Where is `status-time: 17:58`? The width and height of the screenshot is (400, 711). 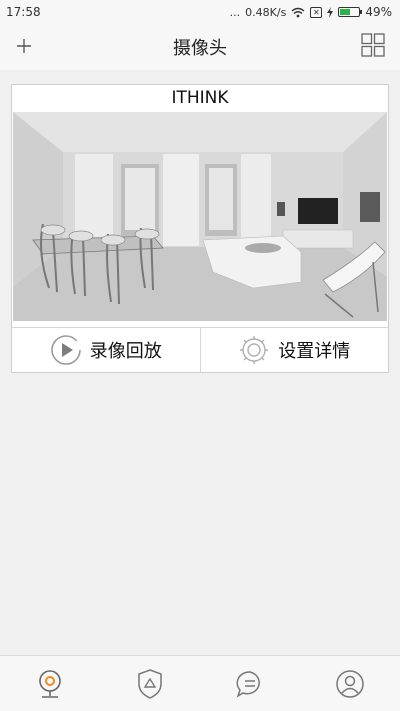
status-time: 17:58 is located at coordinates (23, 12).